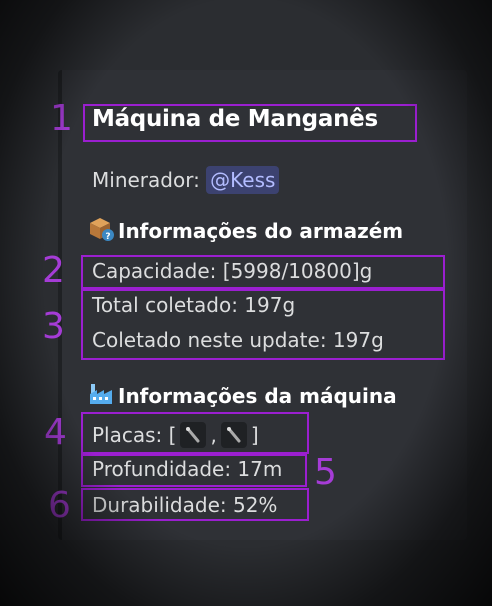 This screenshot has height=606, width=492. What do you see at coordinates (101, 228) in the screenshot?
I see `package-question-icon: ?` at bounding box center [101, 228].